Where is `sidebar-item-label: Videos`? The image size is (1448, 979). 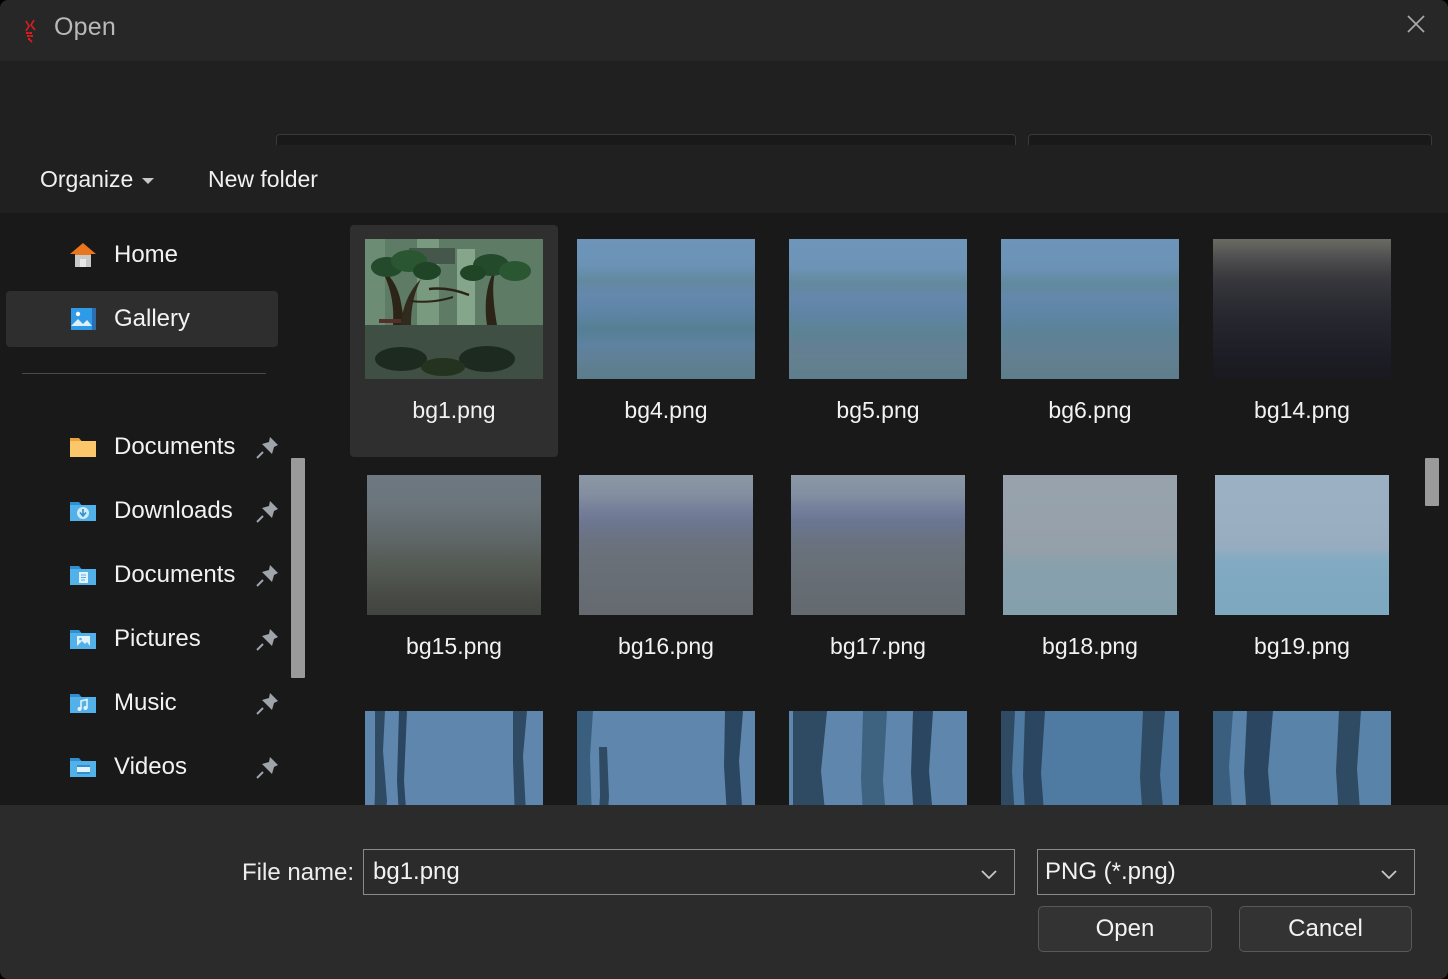 sidebar-item-label: Videos is located at coordinates (150, 766).